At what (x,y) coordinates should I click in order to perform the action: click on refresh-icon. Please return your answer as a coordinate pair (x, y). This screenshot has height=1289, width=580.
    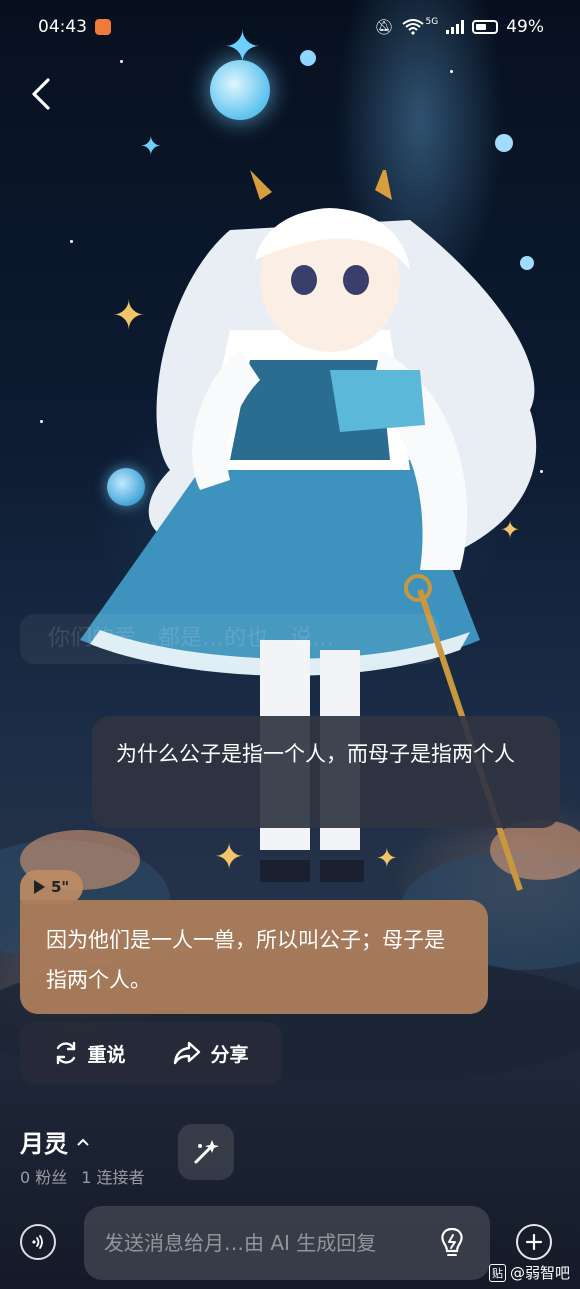
    Looking at the image, I should click on (66, 1053).